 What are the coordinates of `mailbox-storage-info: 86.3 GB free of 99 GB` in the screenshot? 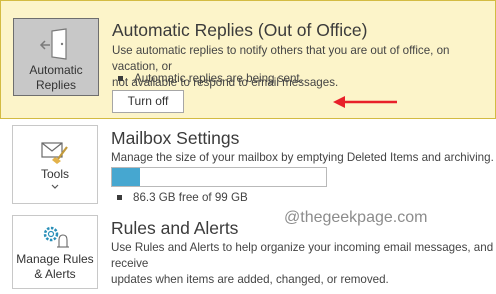 It's located at (182, 197).